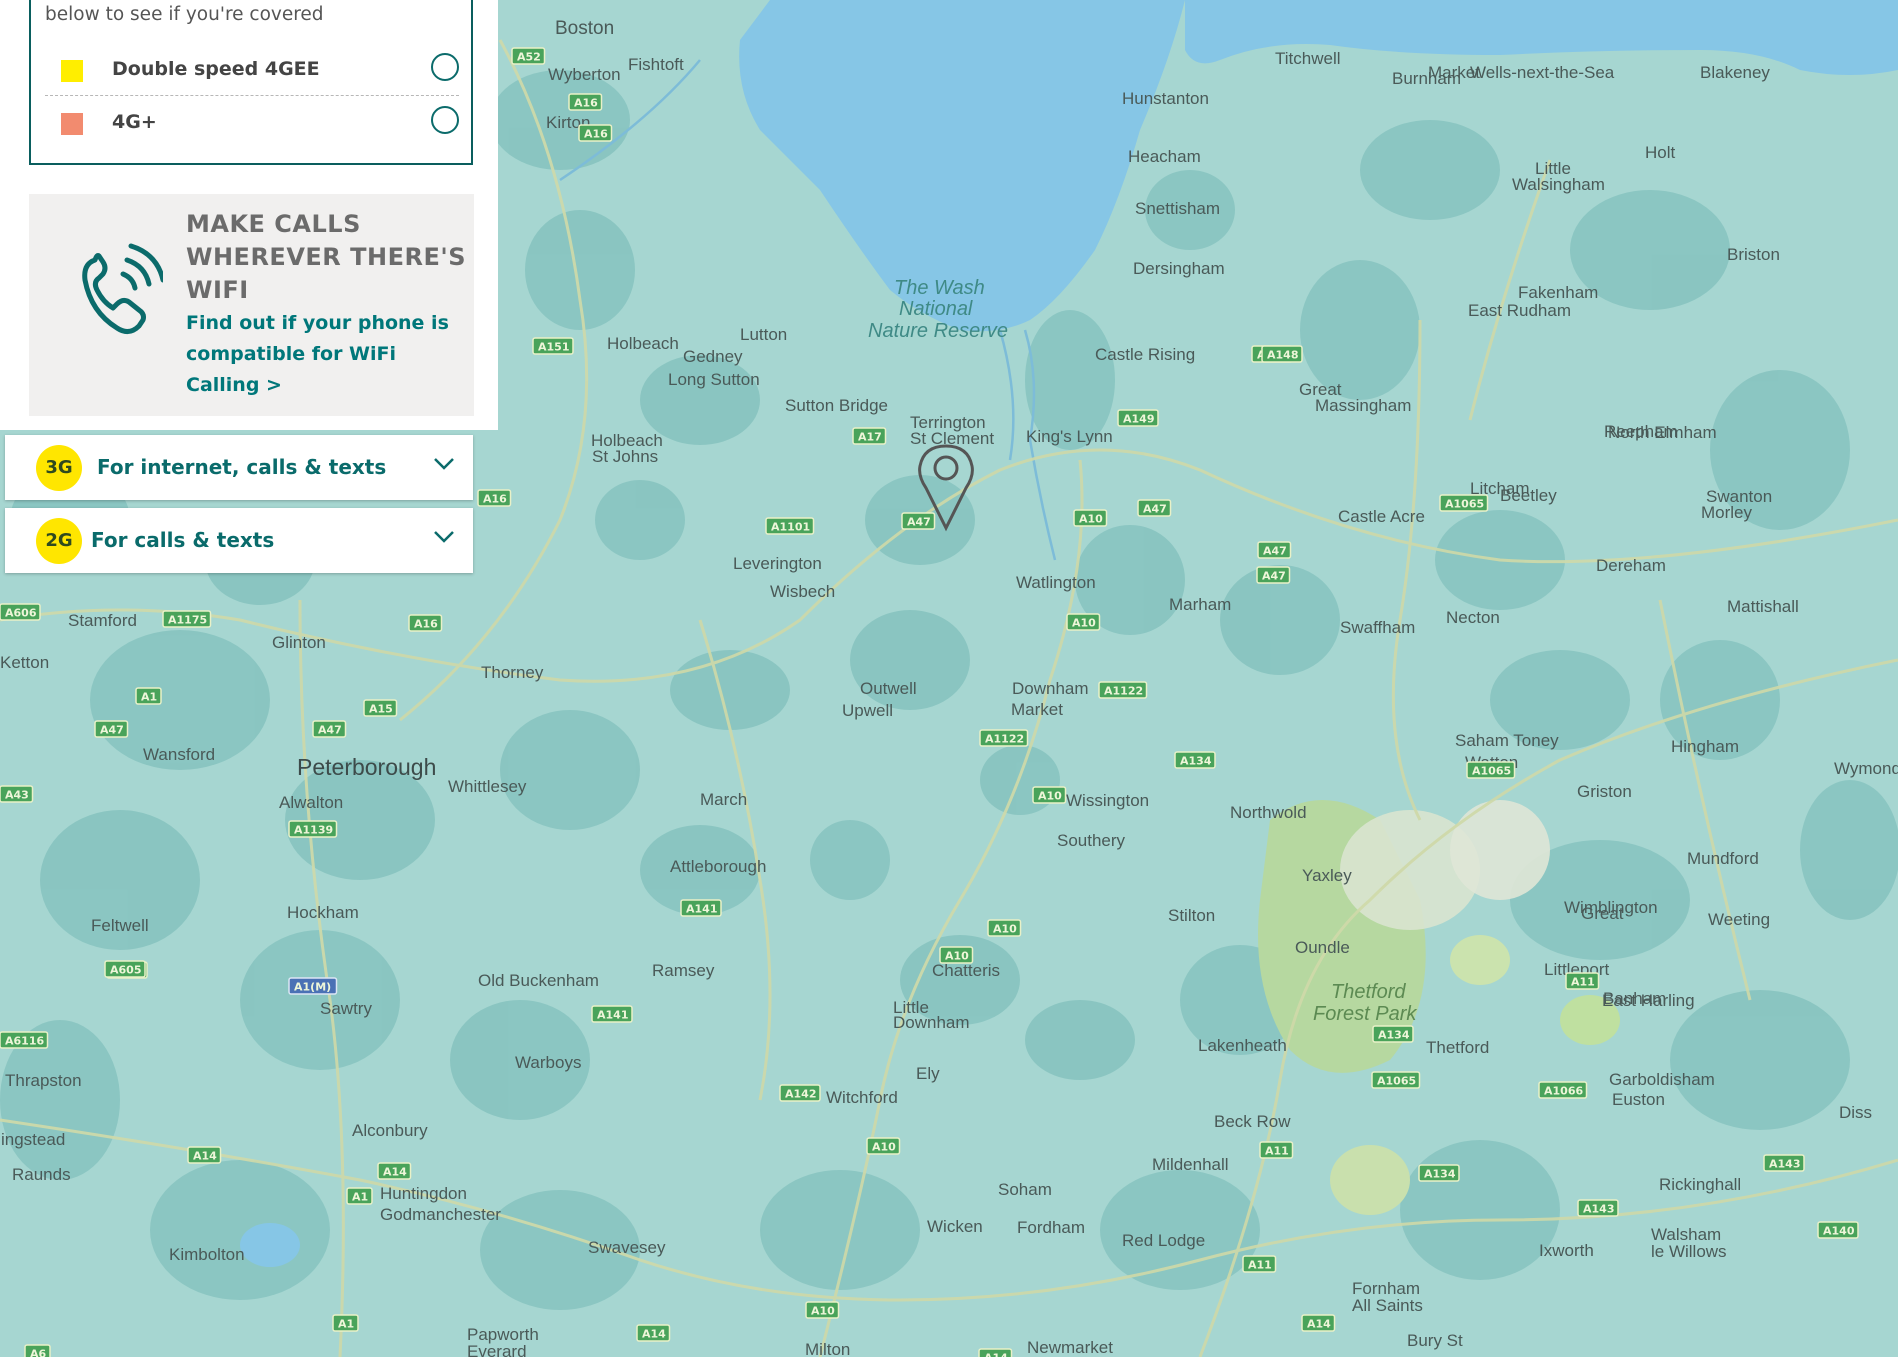 Image resolution: width=1898 pixels, height=1357 pixels. I want to click on svg-text: A140, so click(1839, 1231).